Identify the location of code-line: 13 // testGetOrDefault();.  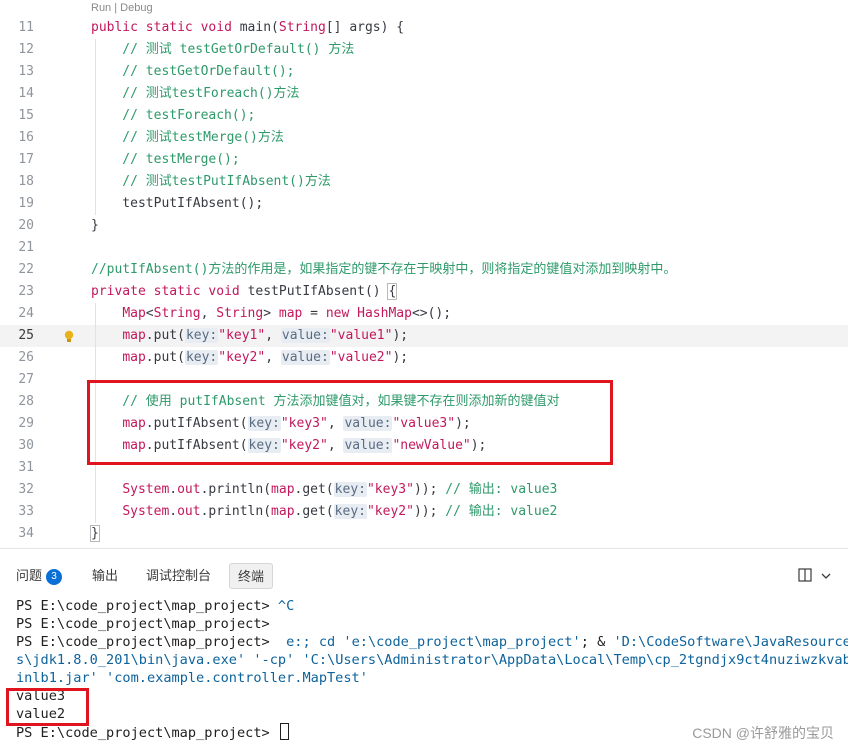
(424, 72).